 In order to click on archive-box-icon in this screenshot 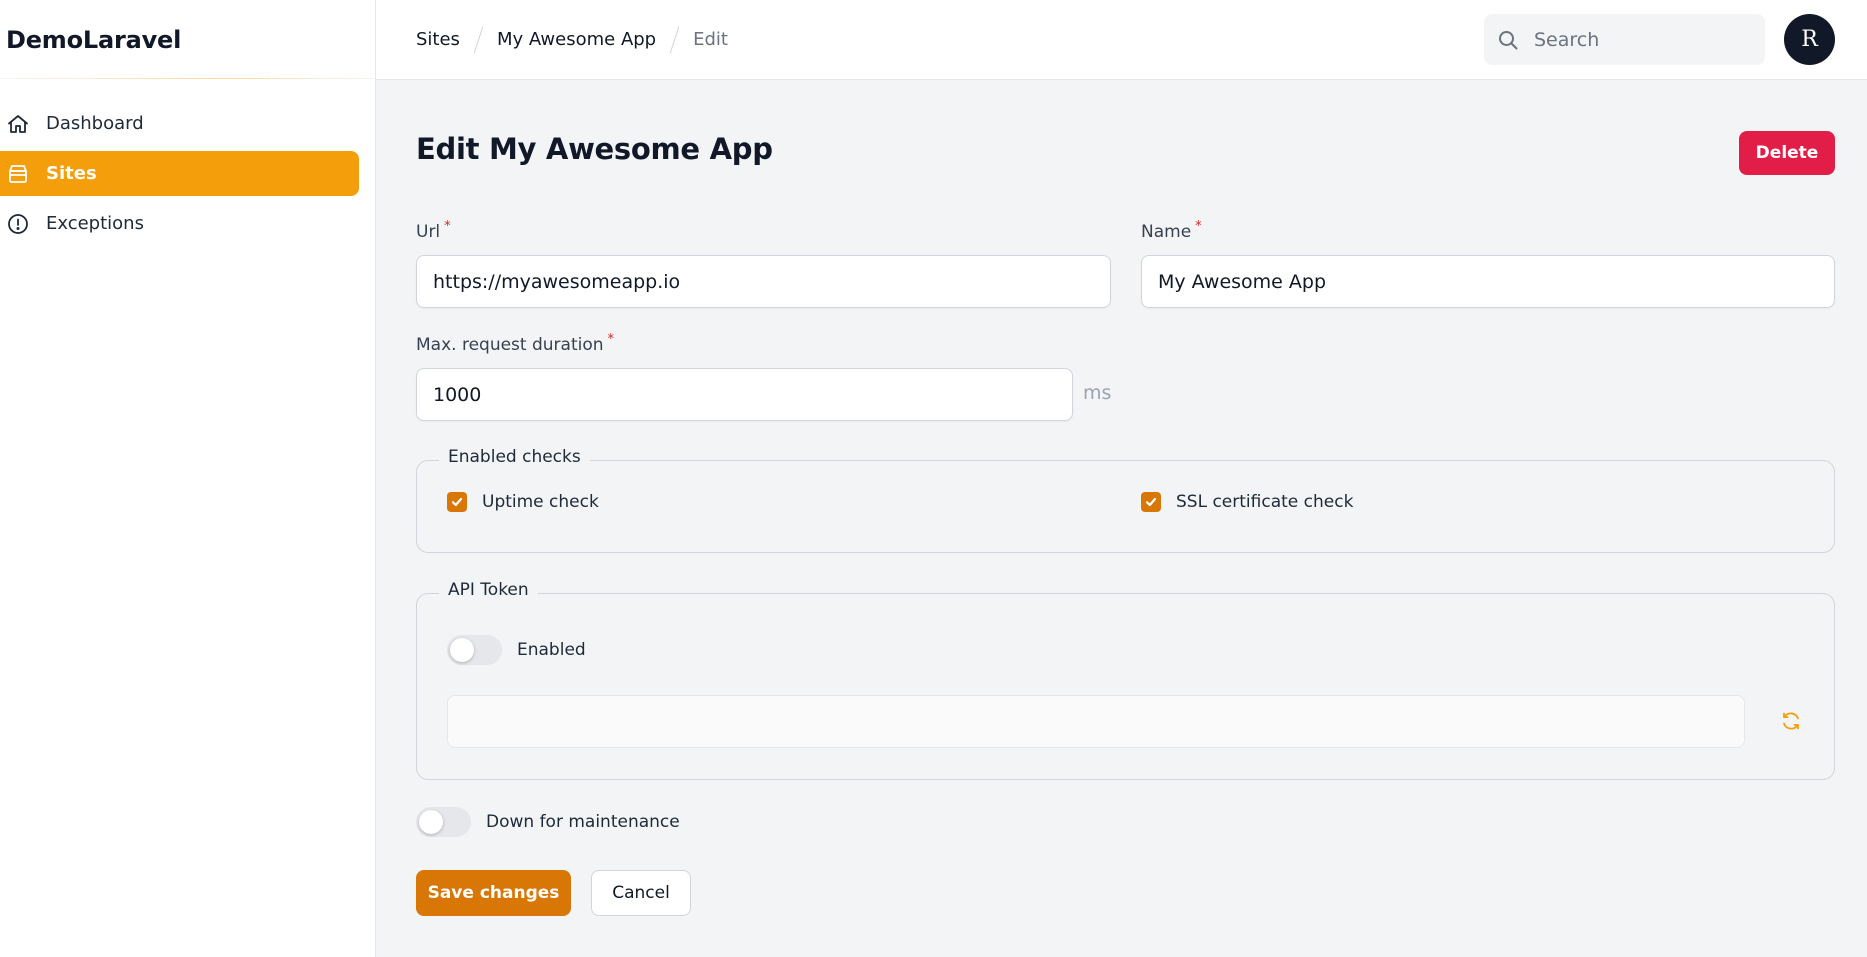, I will do `click(18, 174)`.